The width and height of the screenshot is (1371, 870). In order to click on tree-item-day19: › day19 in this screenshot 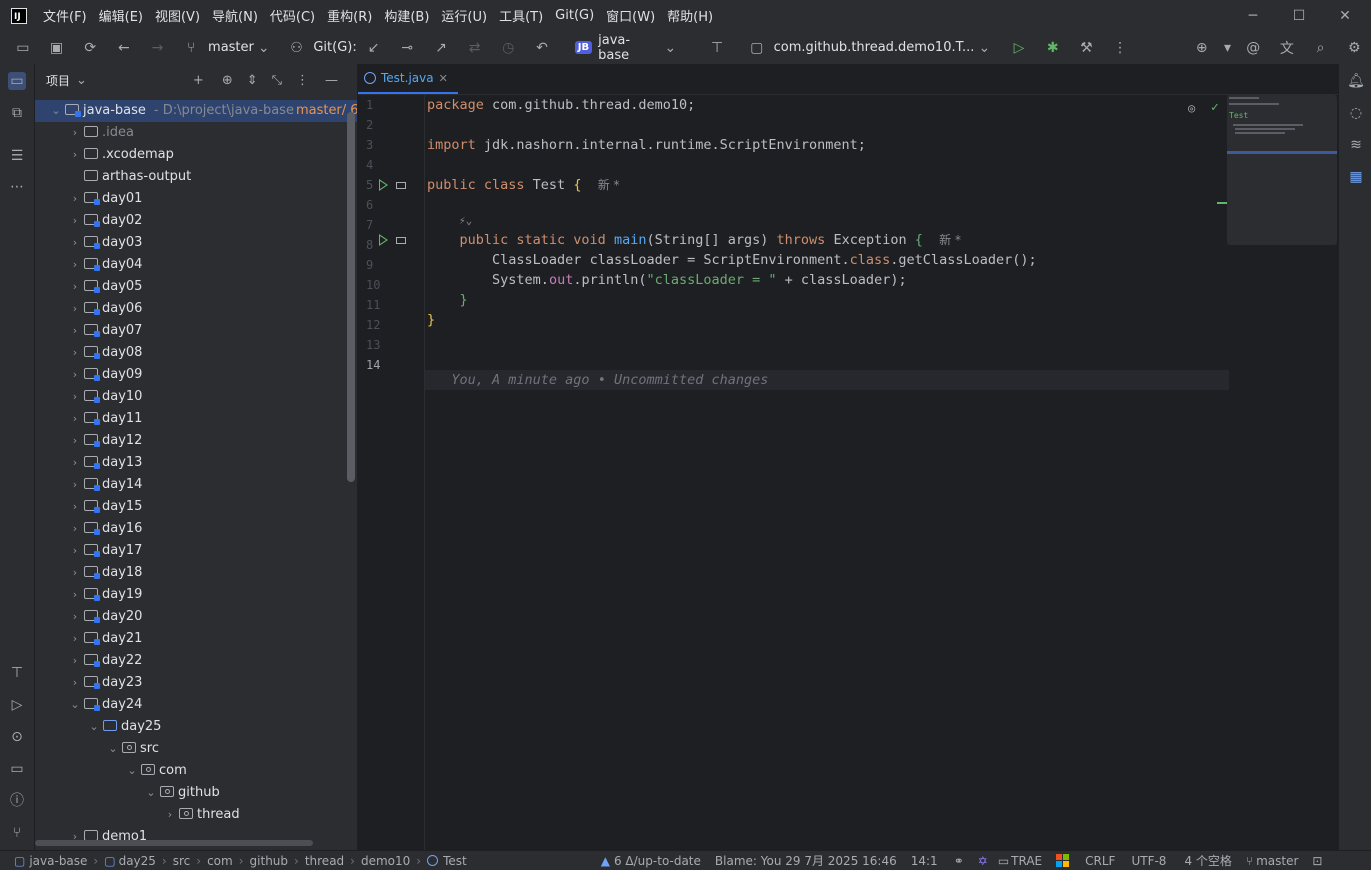, I will do `click(196, 595)`.